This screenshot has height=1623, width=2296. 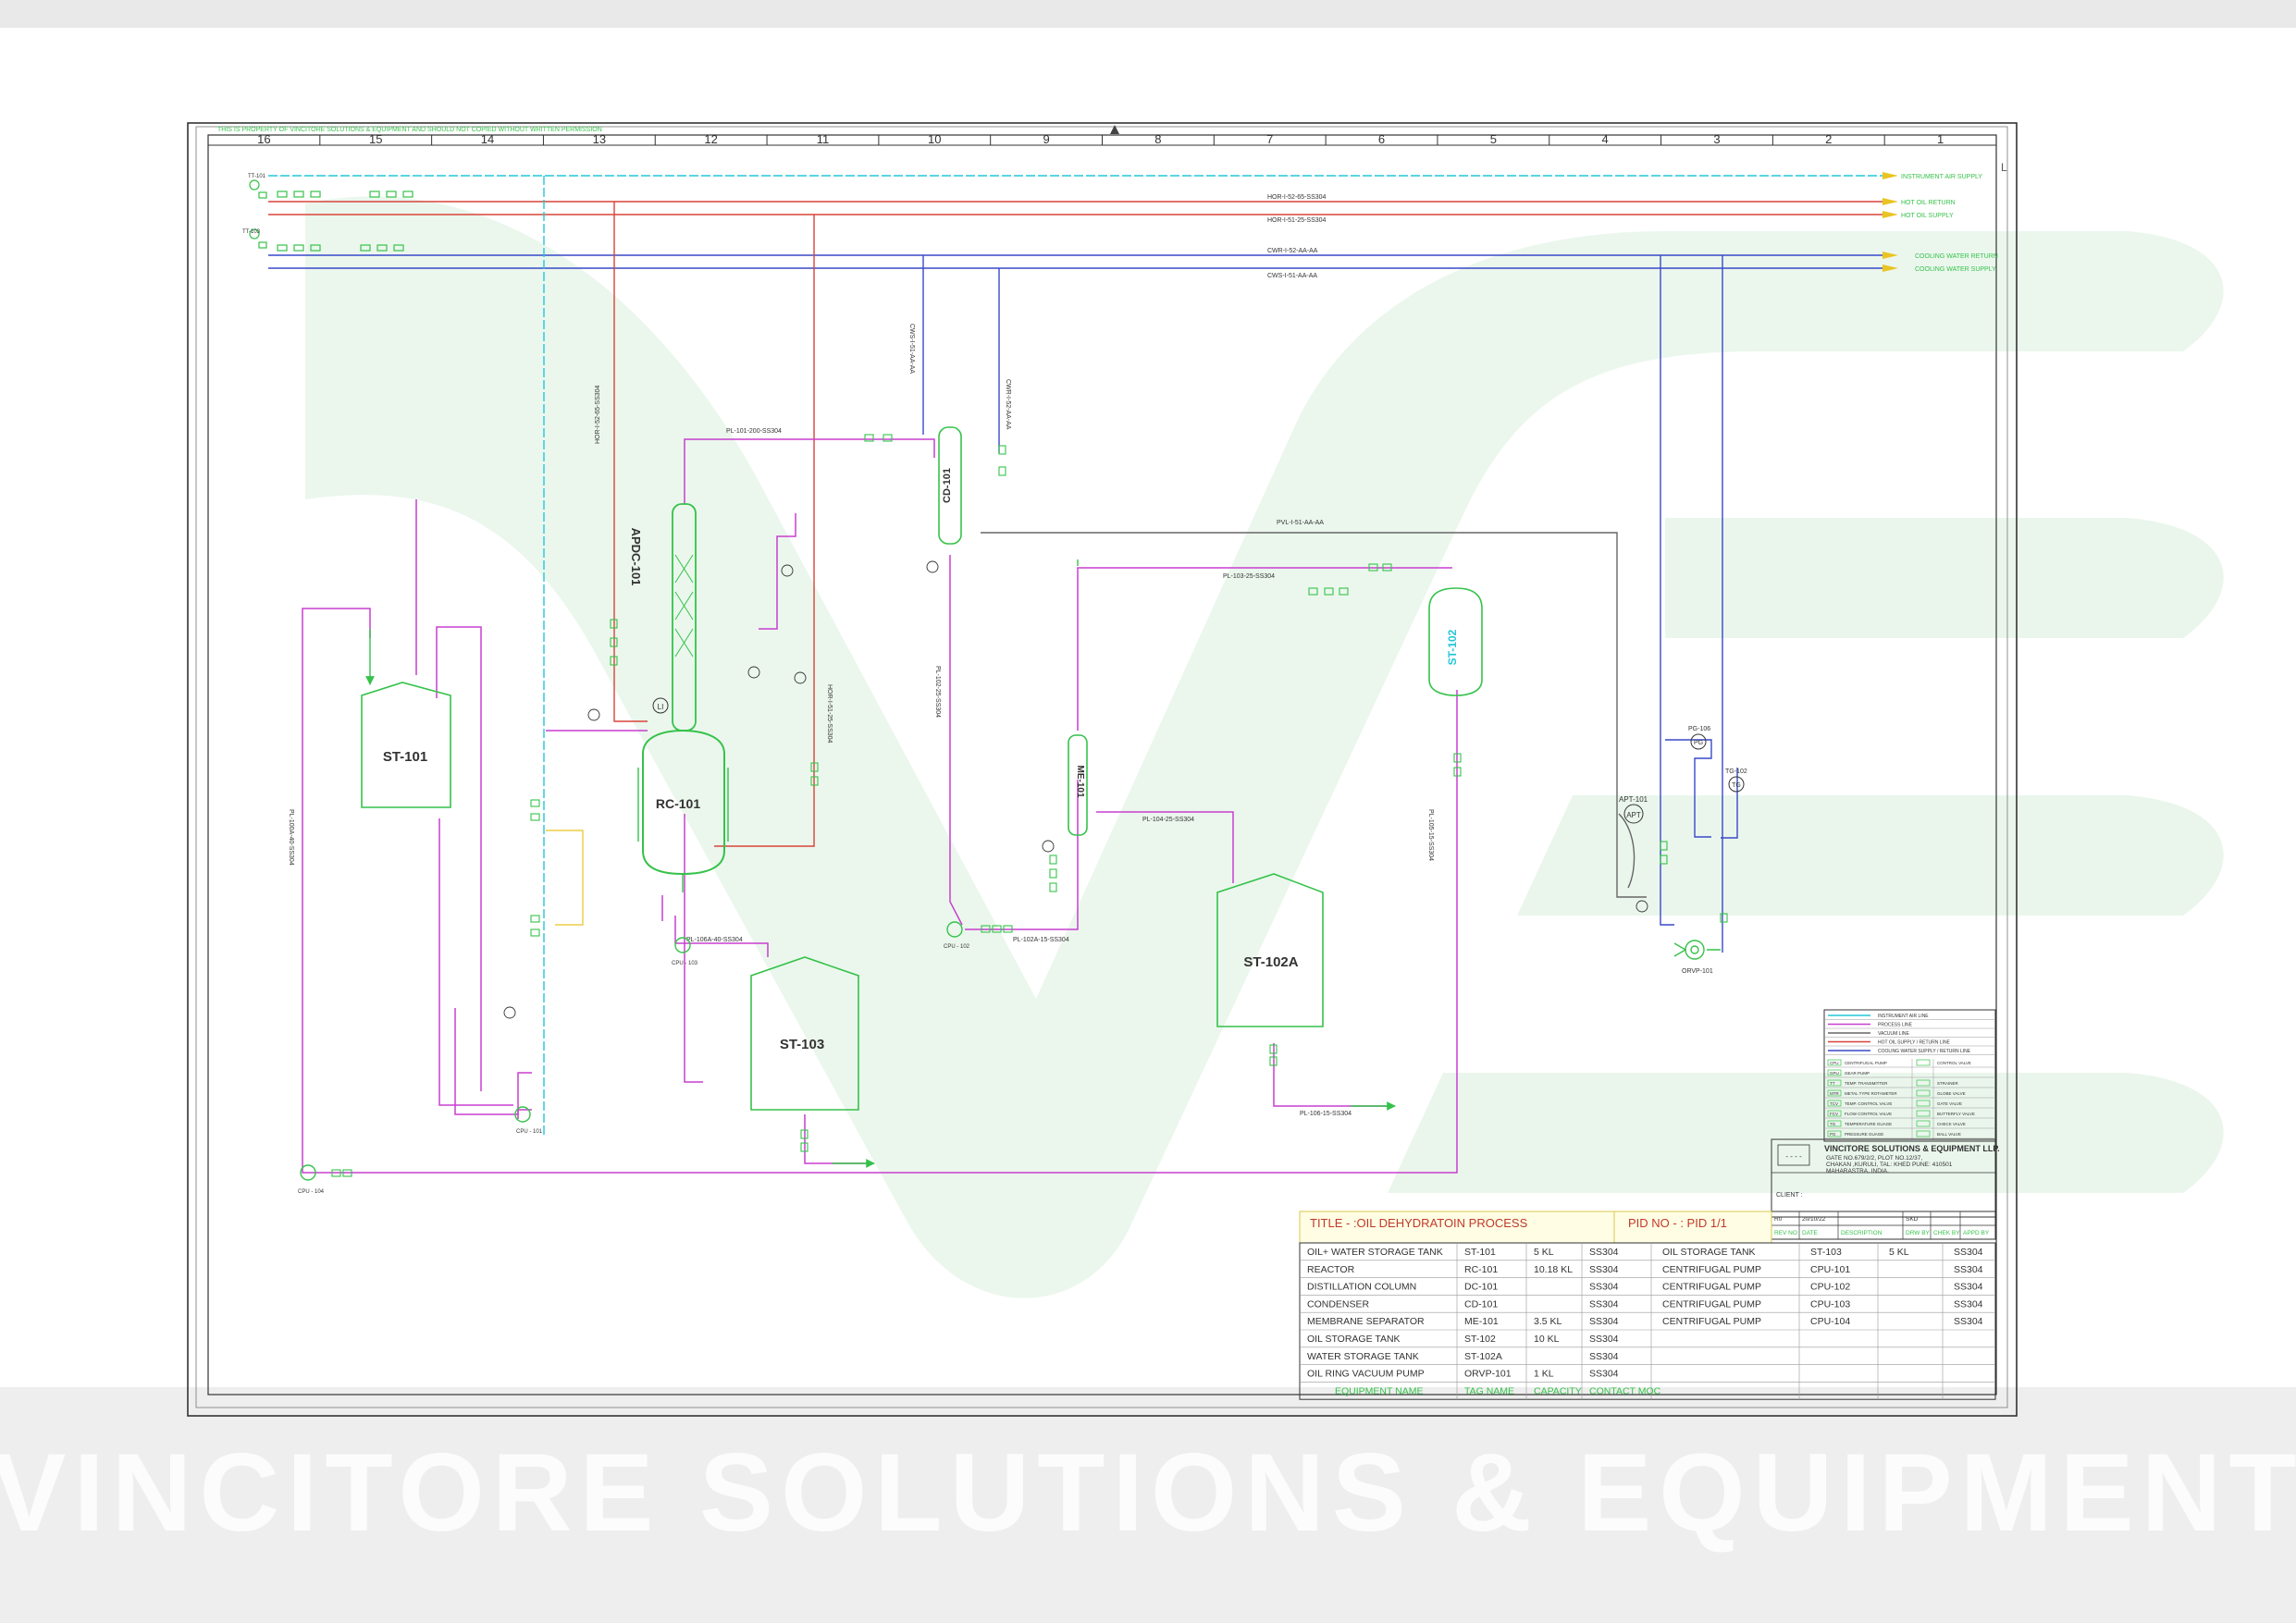 I want to click on ruler-label: 7, so click(x=1269, y=139).